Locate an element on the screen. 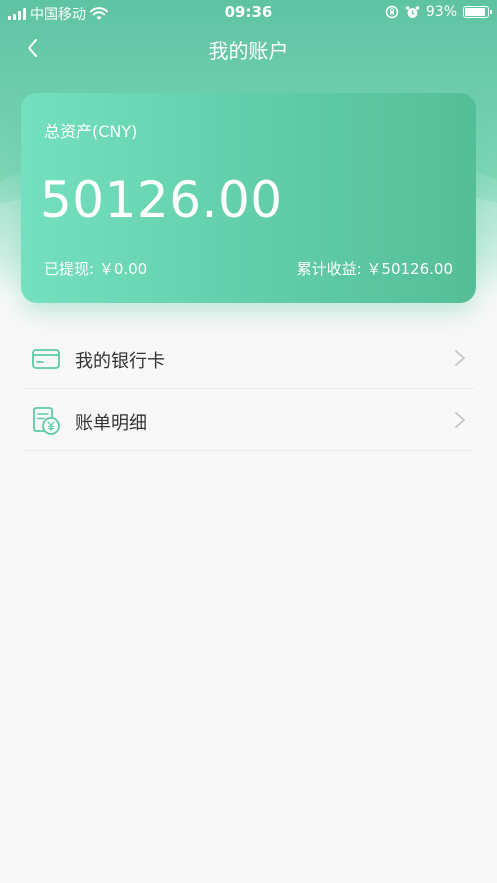  menu-item-label: 账单明细 is located at coordinates (111, 423).